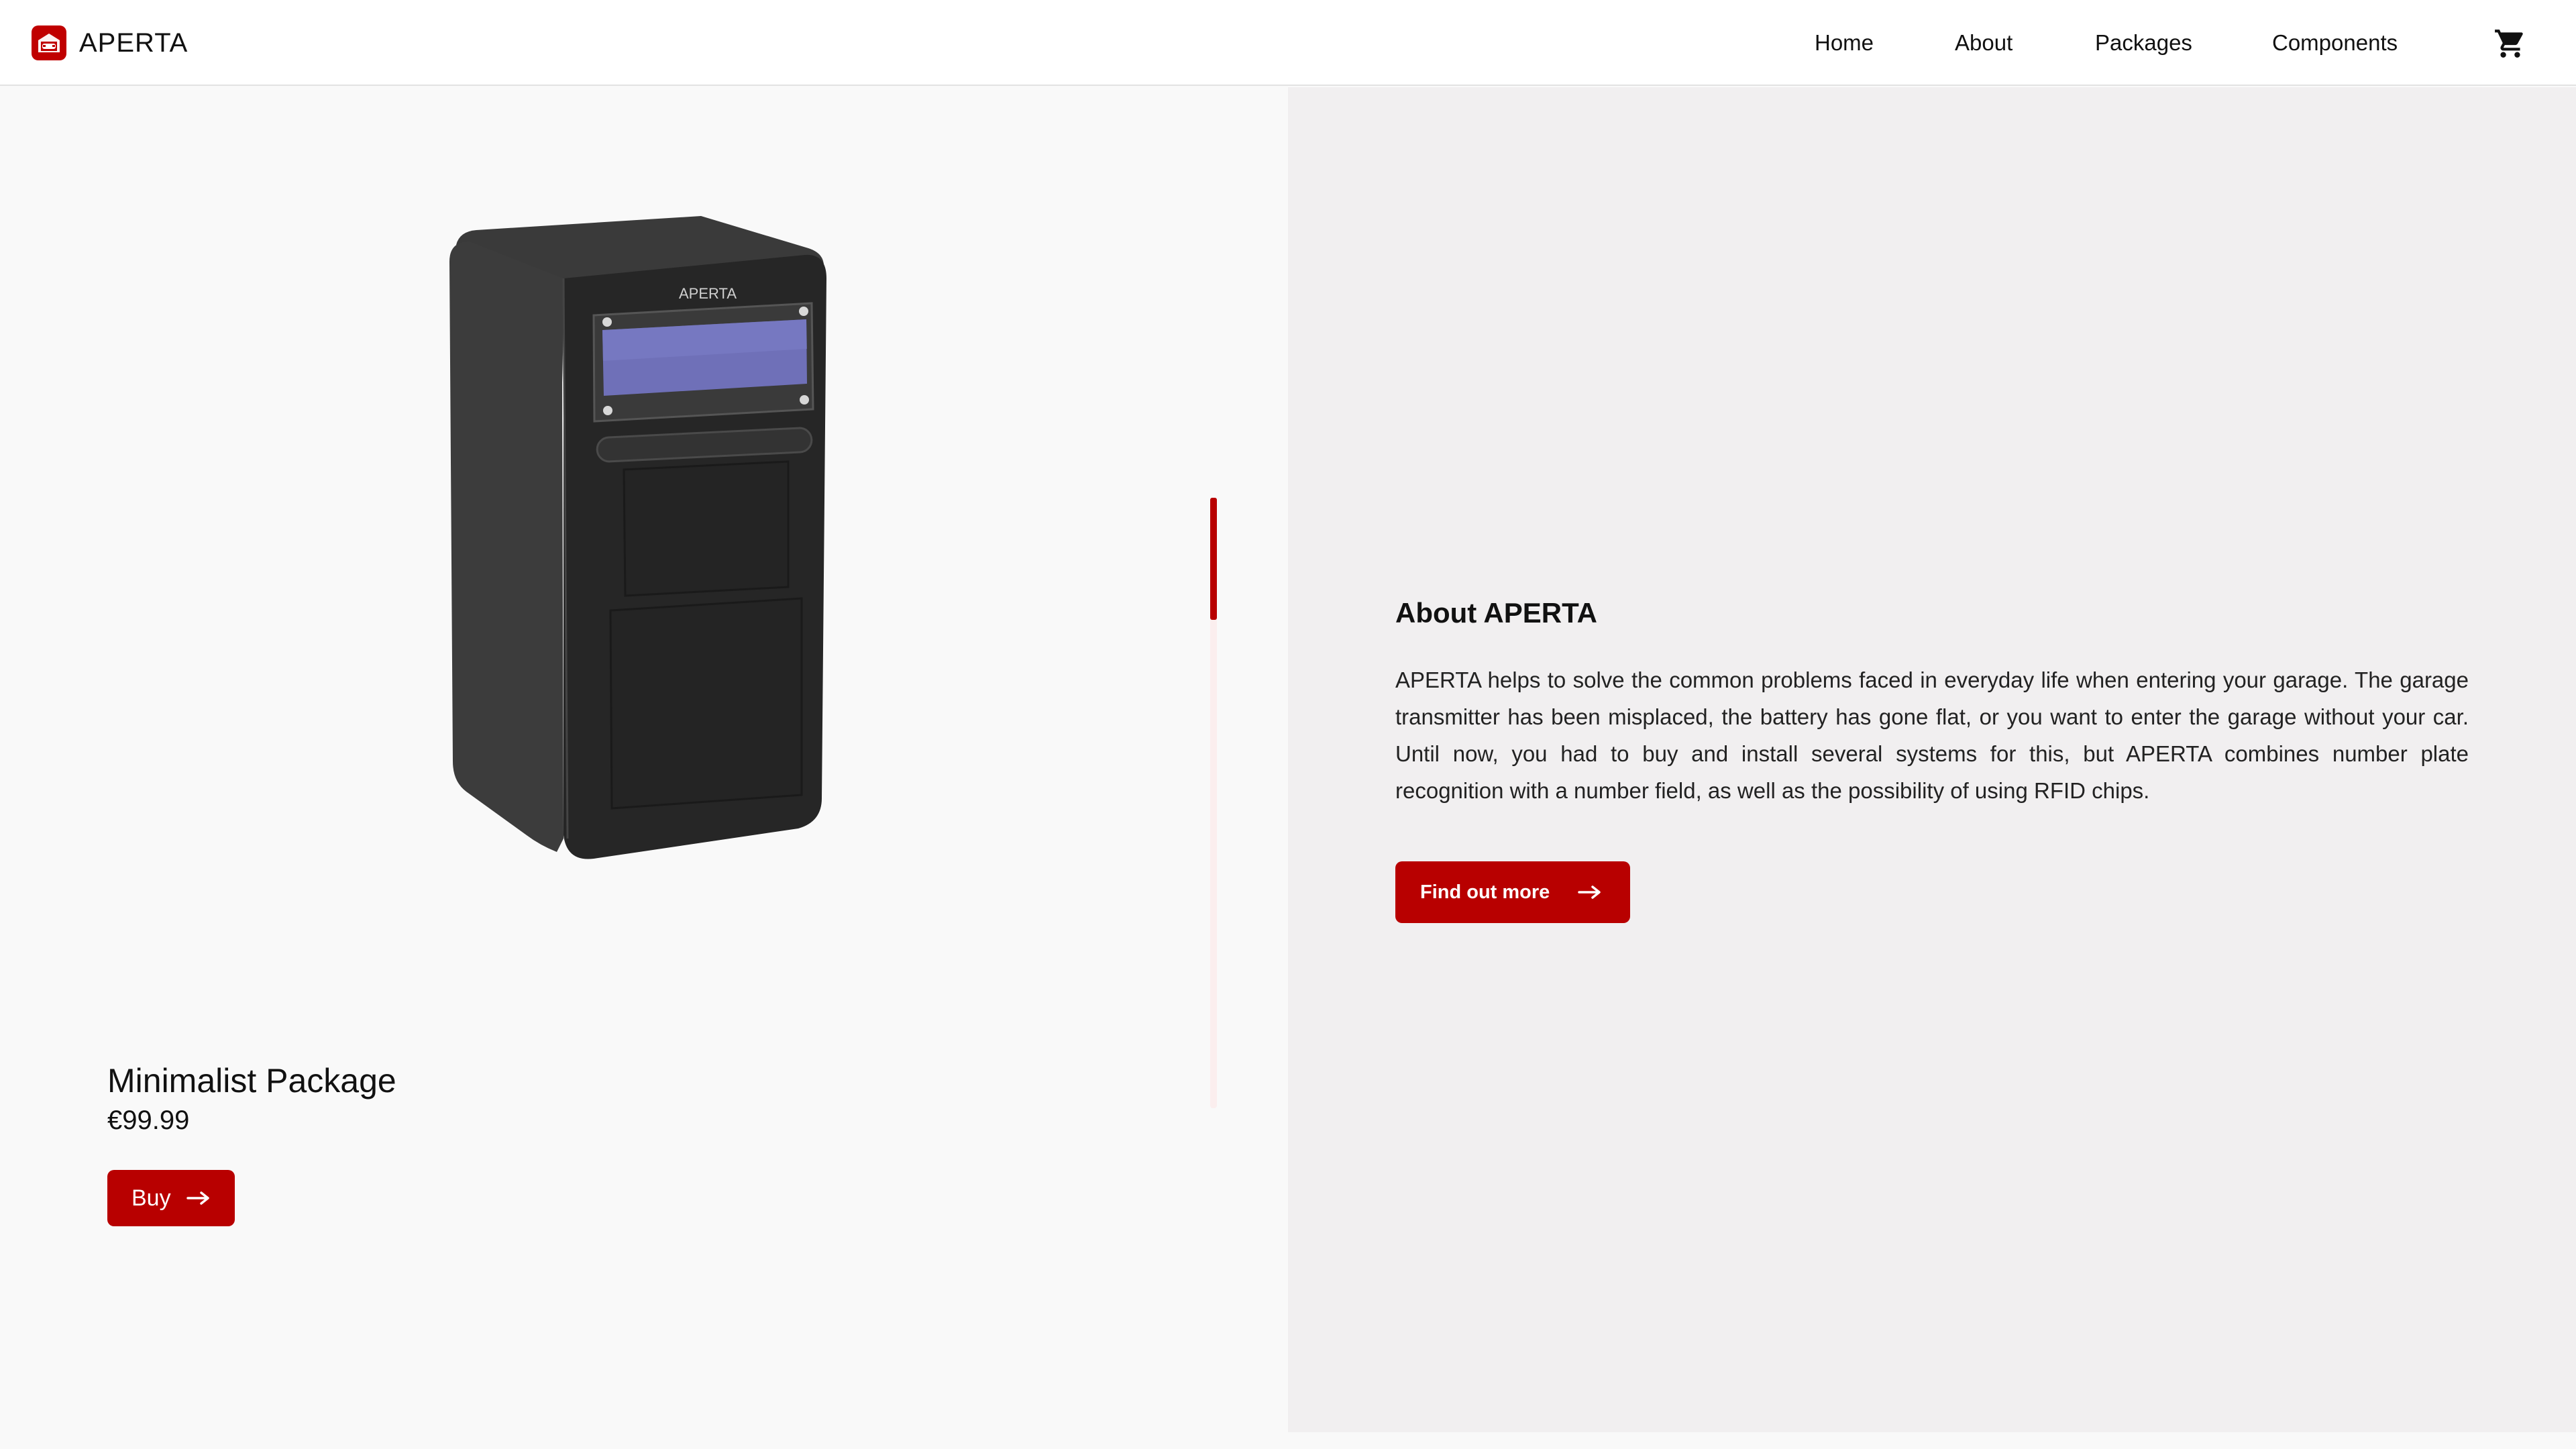 The width and height of the screenshot is (2576, 1449). What do you see at coordinates (1288, 43) in the screenshot?
I see `top-navbar: APERTA Home About Packages Components` at bounding box center [1288, 43].